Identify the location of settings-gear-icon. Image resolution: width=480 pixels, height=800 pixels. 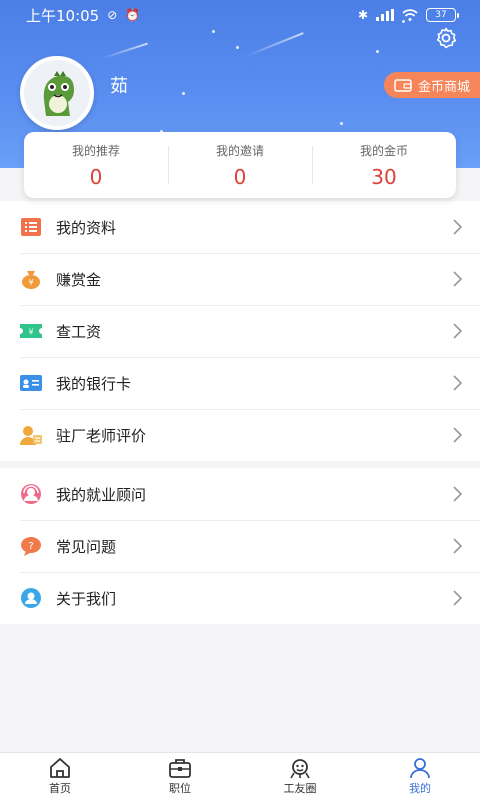
(446, 38).